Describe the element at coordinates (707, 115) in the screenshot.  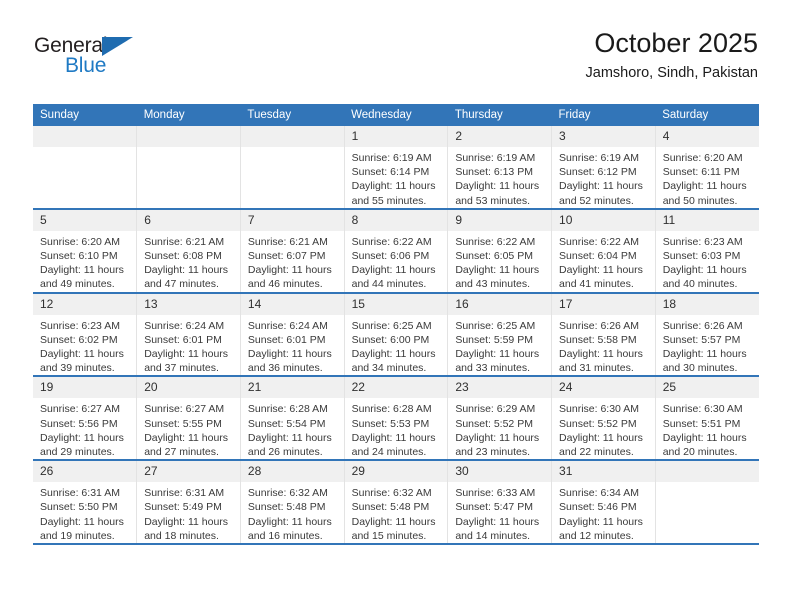
I see `weekday-header-saturday: Saturday` at that location.